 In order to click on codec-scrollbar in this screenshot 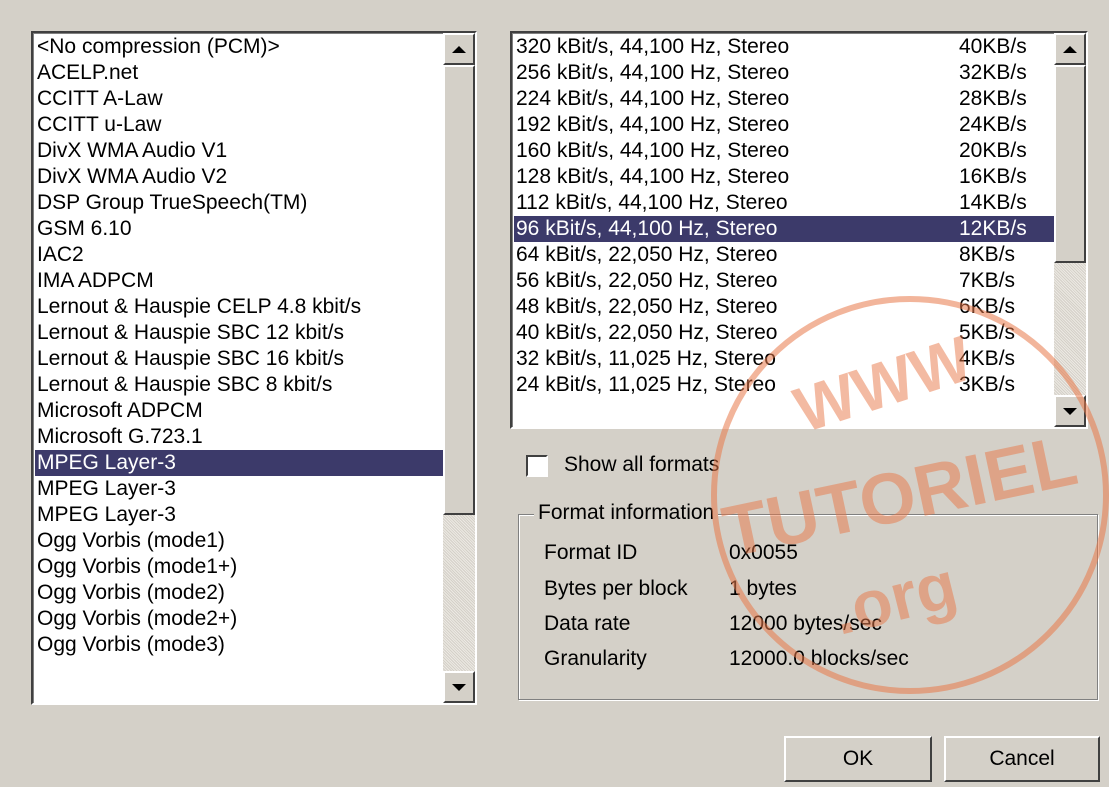, I will do `click(459, 368)`.